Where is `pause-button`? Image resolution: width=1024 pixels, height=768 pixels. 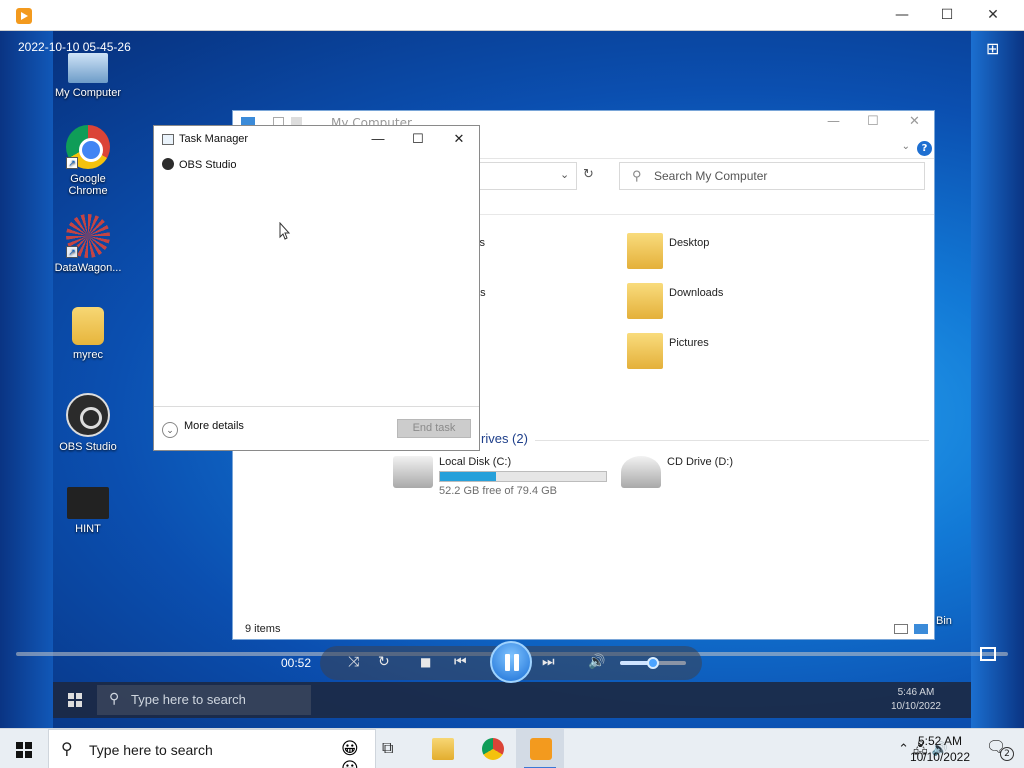
pause-button is located at coordinates (511, 662).